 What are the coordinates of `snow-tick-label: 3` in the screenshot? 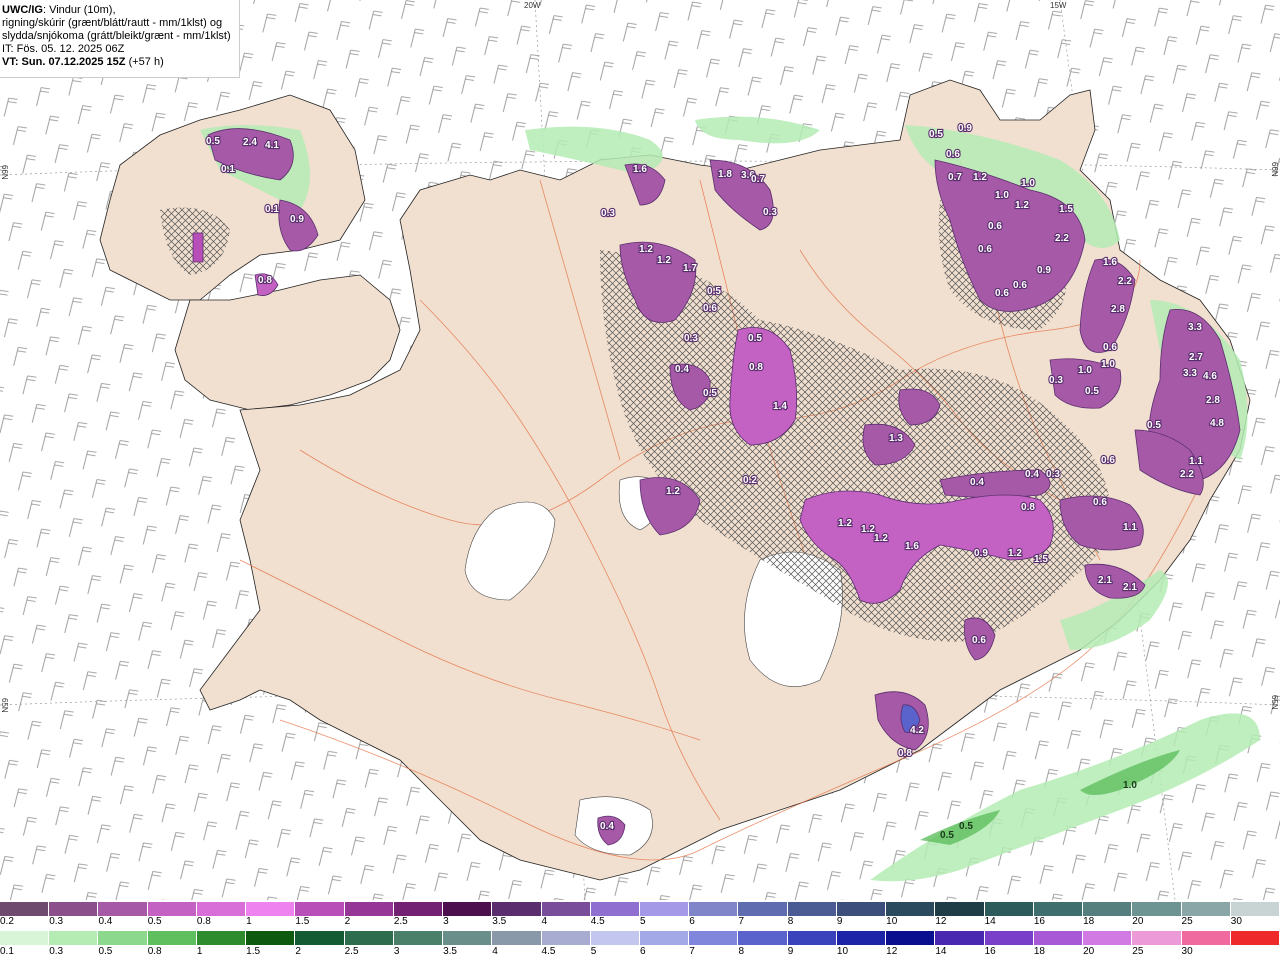 It's located at (446, 921).